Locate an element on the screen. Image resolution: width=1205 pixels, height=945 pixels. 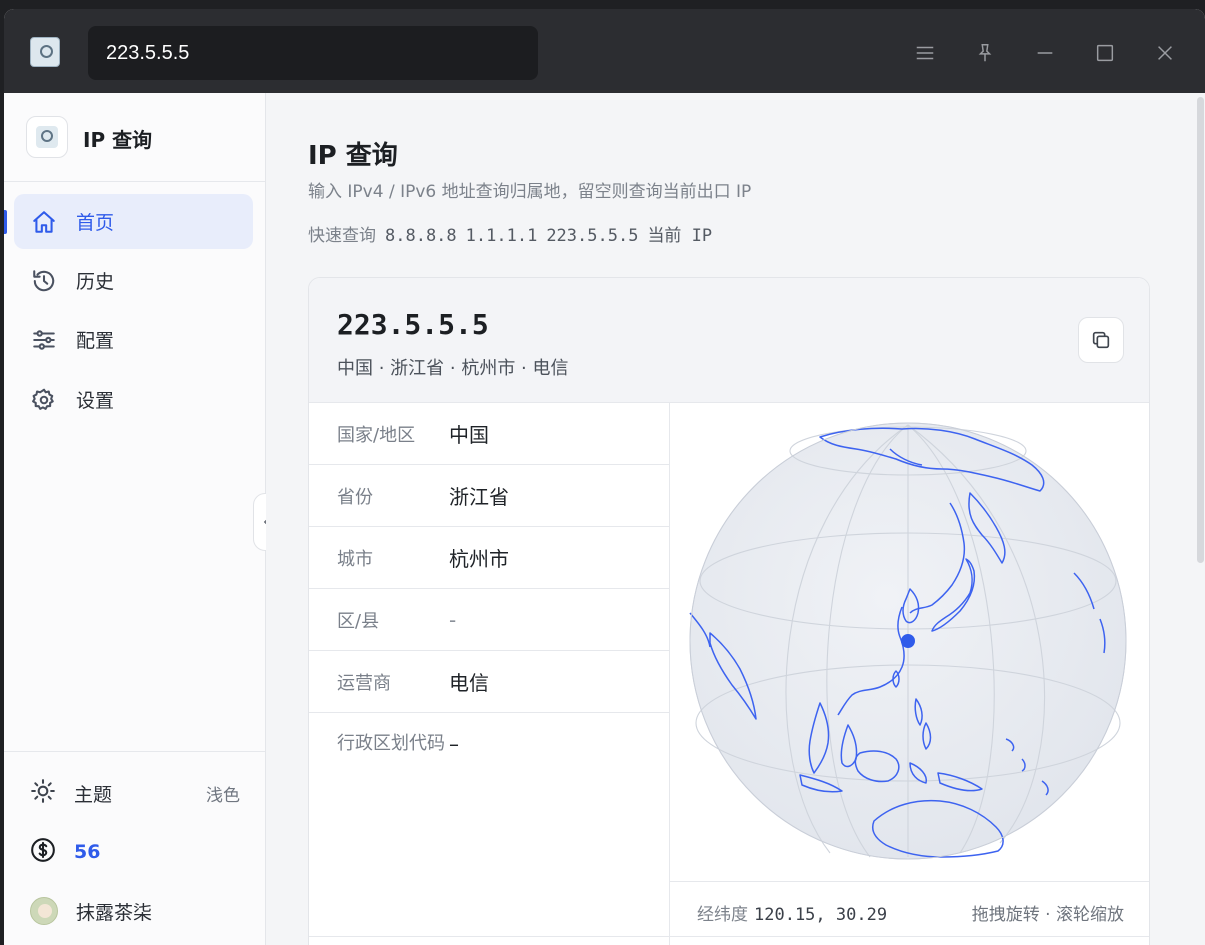
username: 抹露茶柒 is located at coordinates (114, 912).